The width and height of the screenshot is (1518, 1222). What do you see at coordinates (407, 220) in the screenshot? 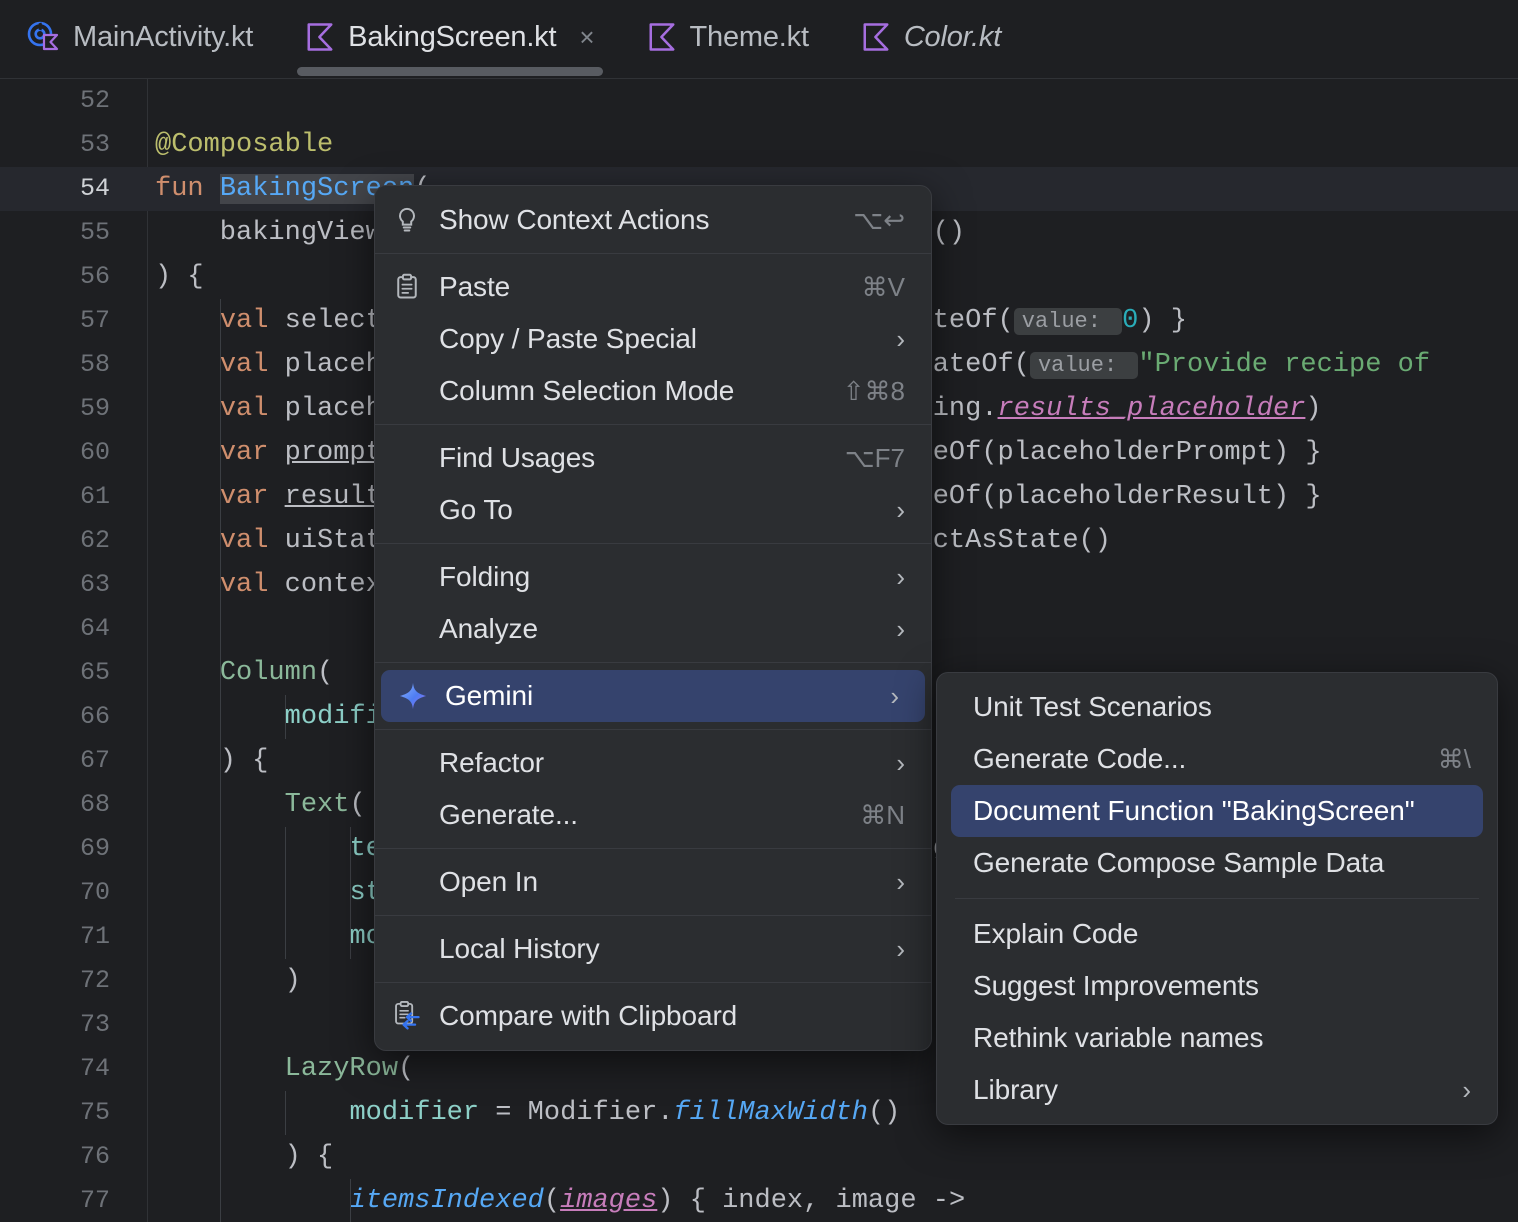
I see `lightbulb-icon` at bounding box center [407, 220].